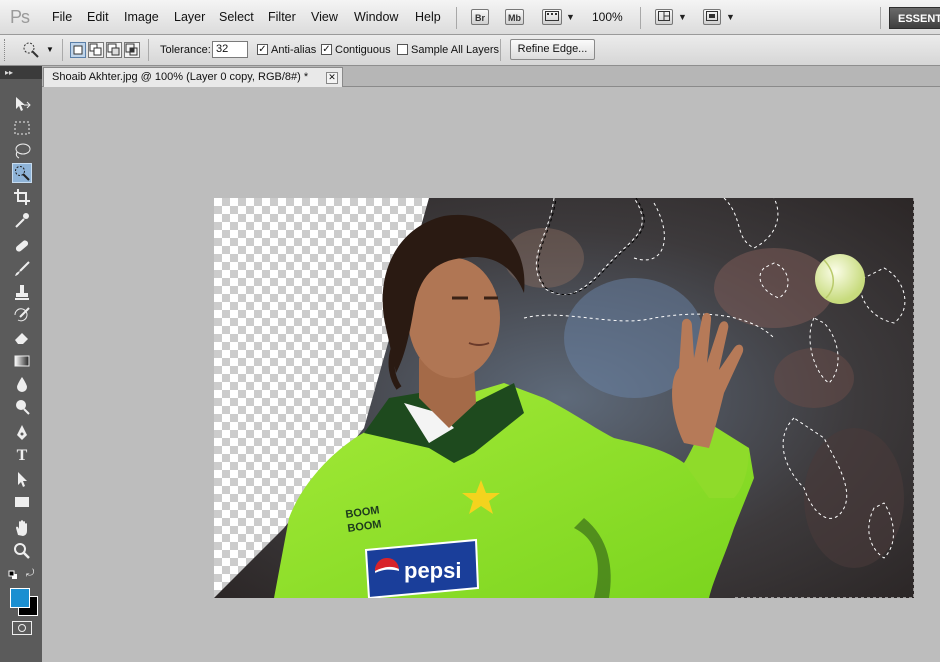  What do you see at coordinates (432, 570) in the screenshot?
I see `pepsi-logo-text: pepsi` at bounding box center [432, 570].